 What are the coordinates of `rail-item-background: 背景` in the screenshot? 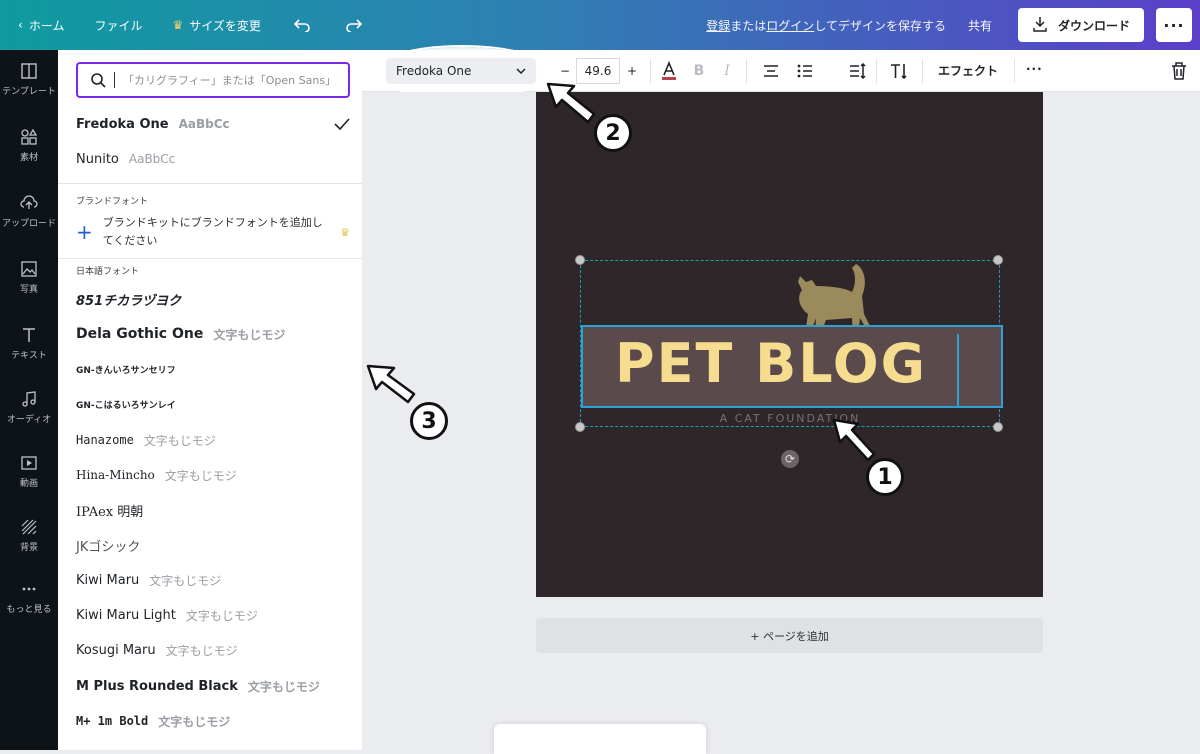 It's located at (29, 536).